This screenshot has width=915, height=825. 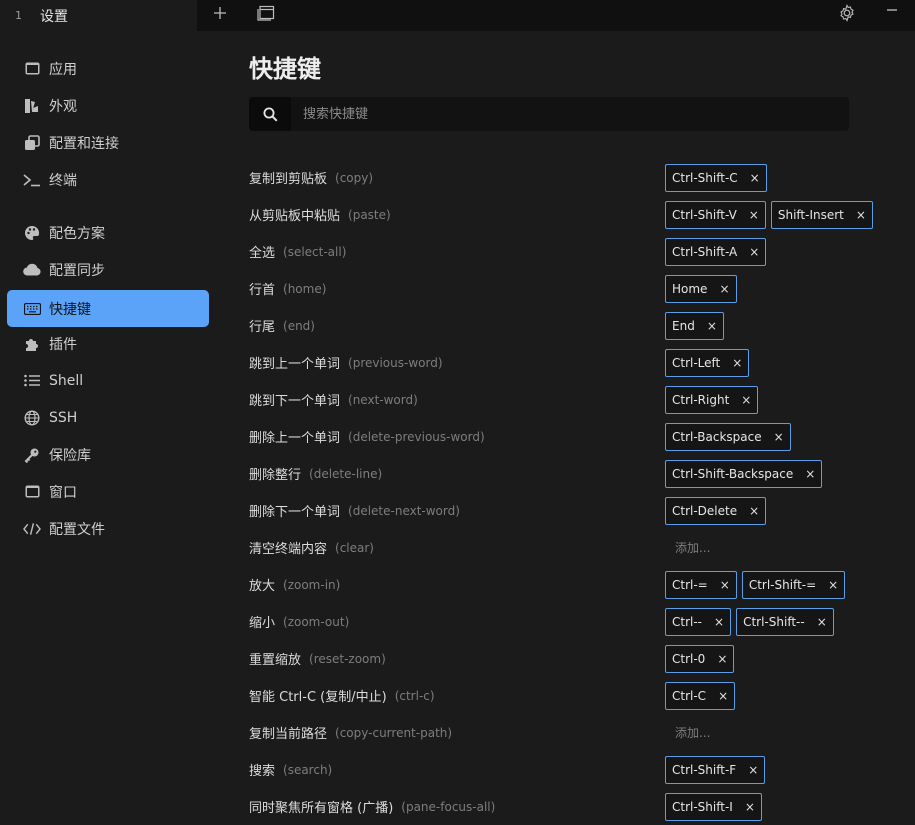 I want to click on hotkey-chip: End ×, so click(x=694, y=325).